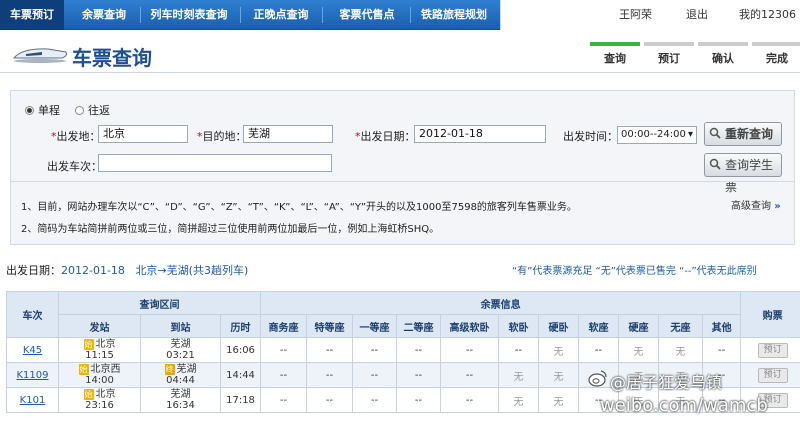  I want to click on train-number-input, so click(215, 163).